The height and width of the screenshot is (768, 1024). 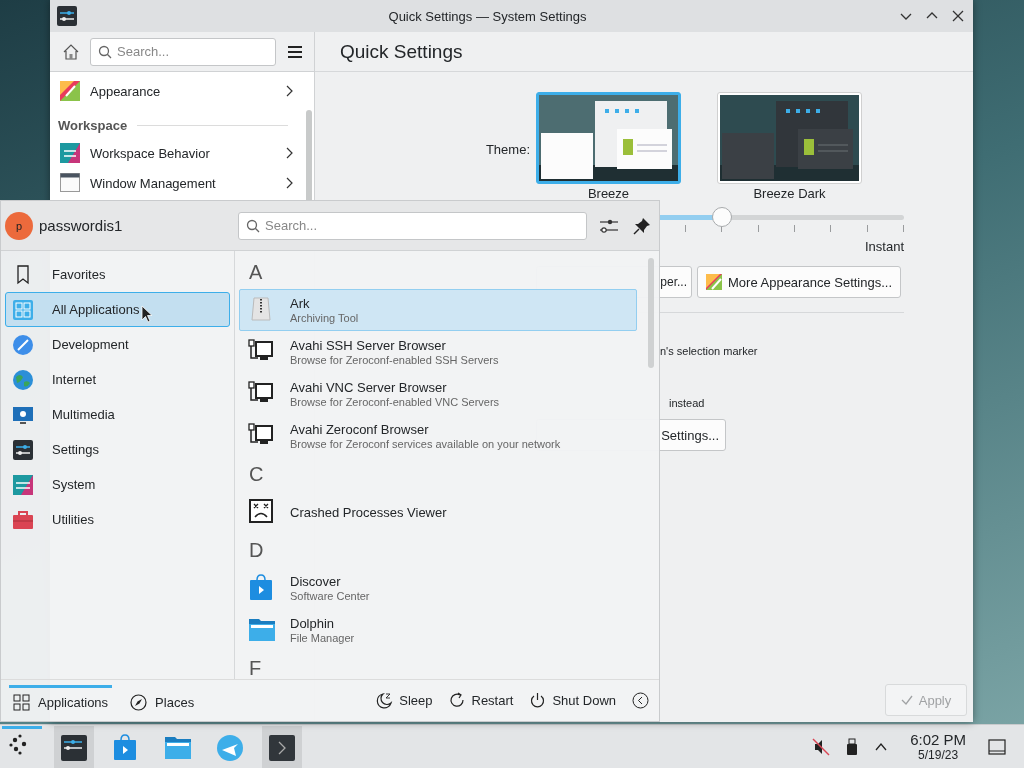 What do you see at coordinates (139, 702) in the screenshot?
I see `compass-icon` at bounding box center [139, 702].